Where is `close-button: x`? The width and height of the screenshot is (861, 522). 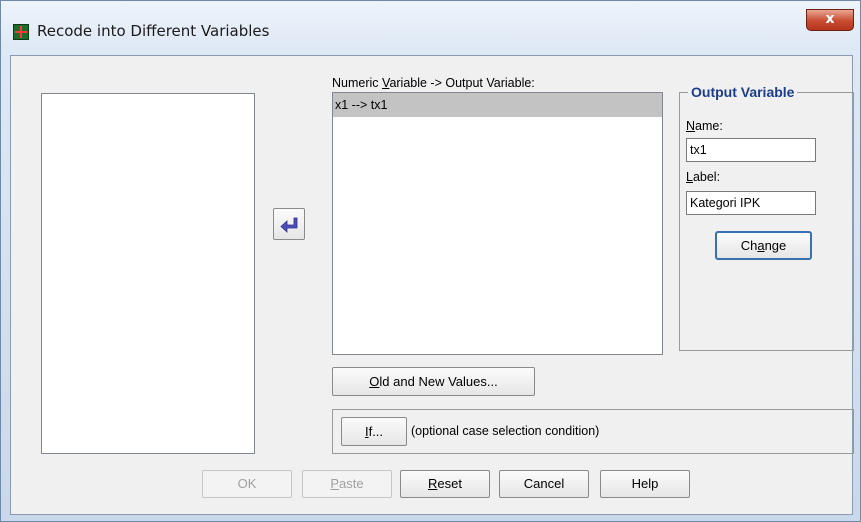
close-button: x is located at coordinates (830, 20).